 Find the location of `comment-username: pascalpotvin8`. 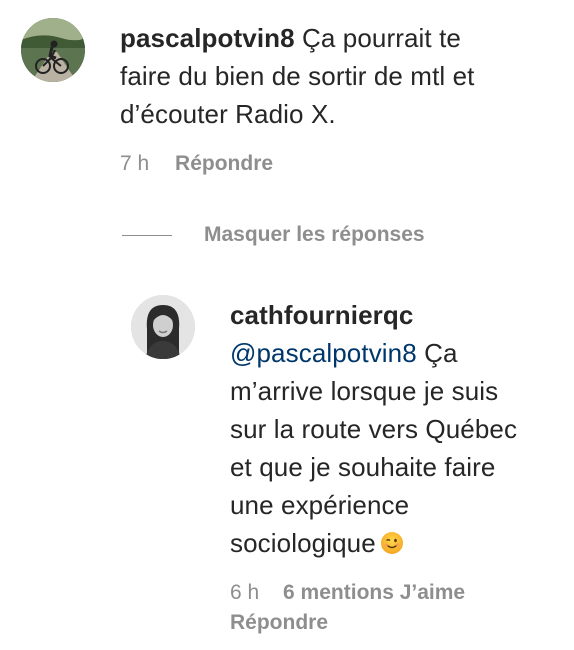

comment-username: pascalpotvin8 is located at coordinates (207, 38).